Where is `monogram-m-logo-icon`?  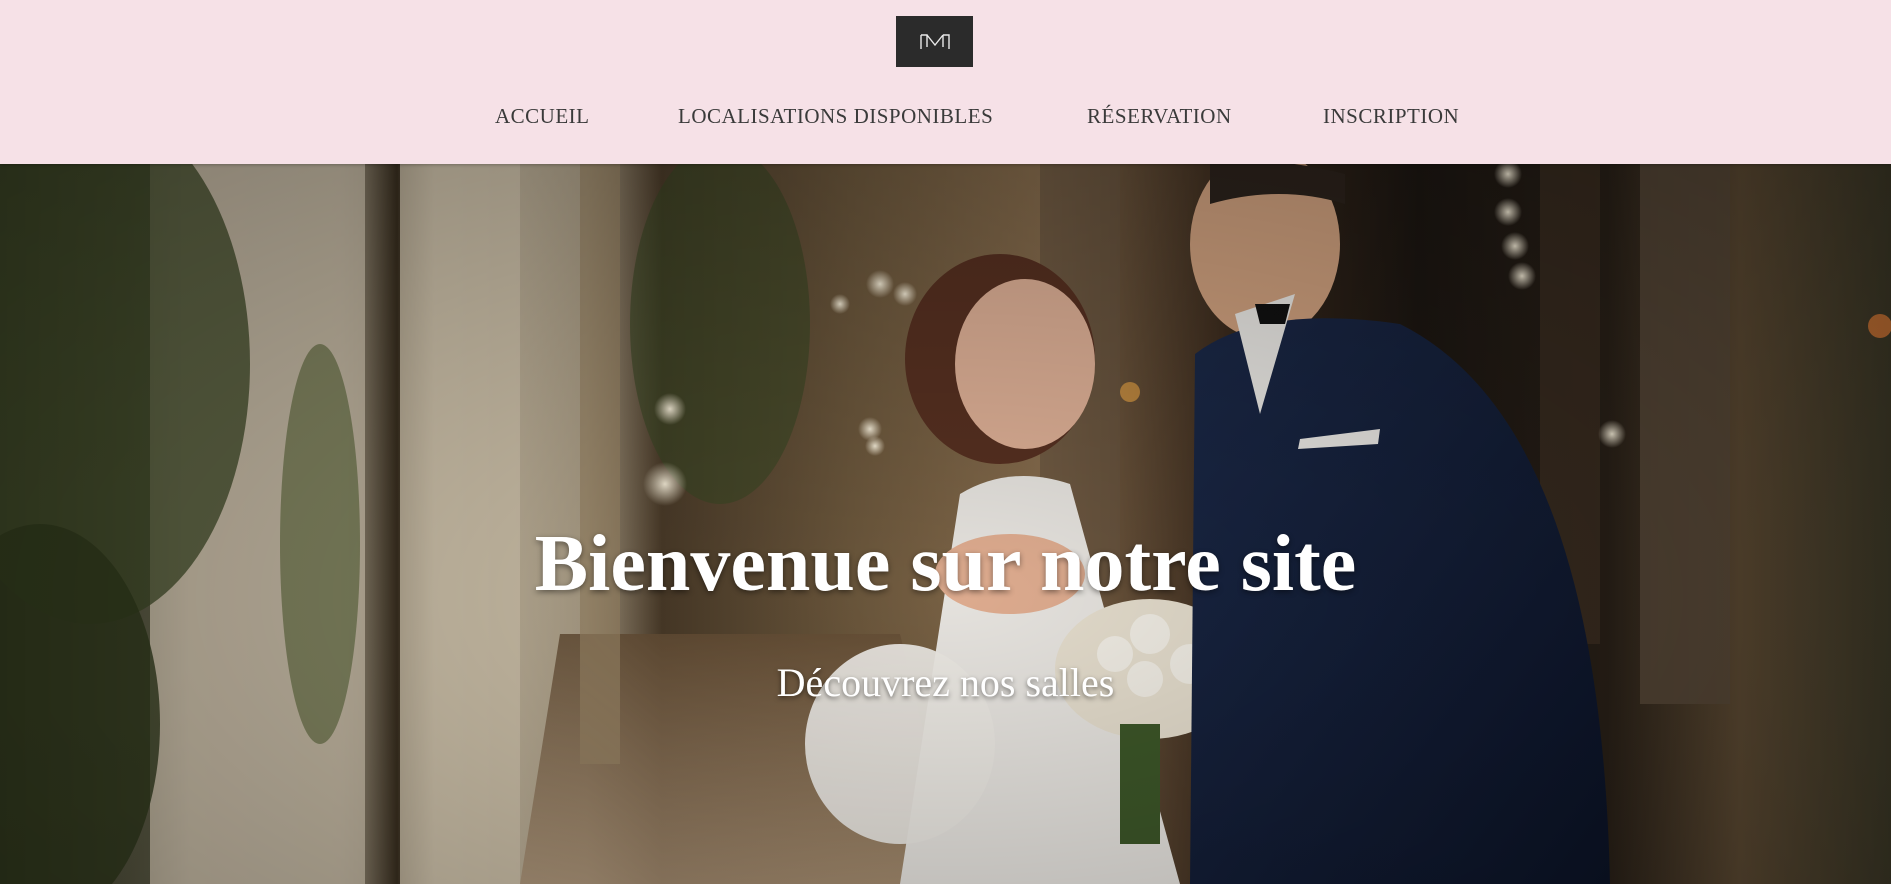 monogram-m-logo-icon is located at coordinates (934, 41).